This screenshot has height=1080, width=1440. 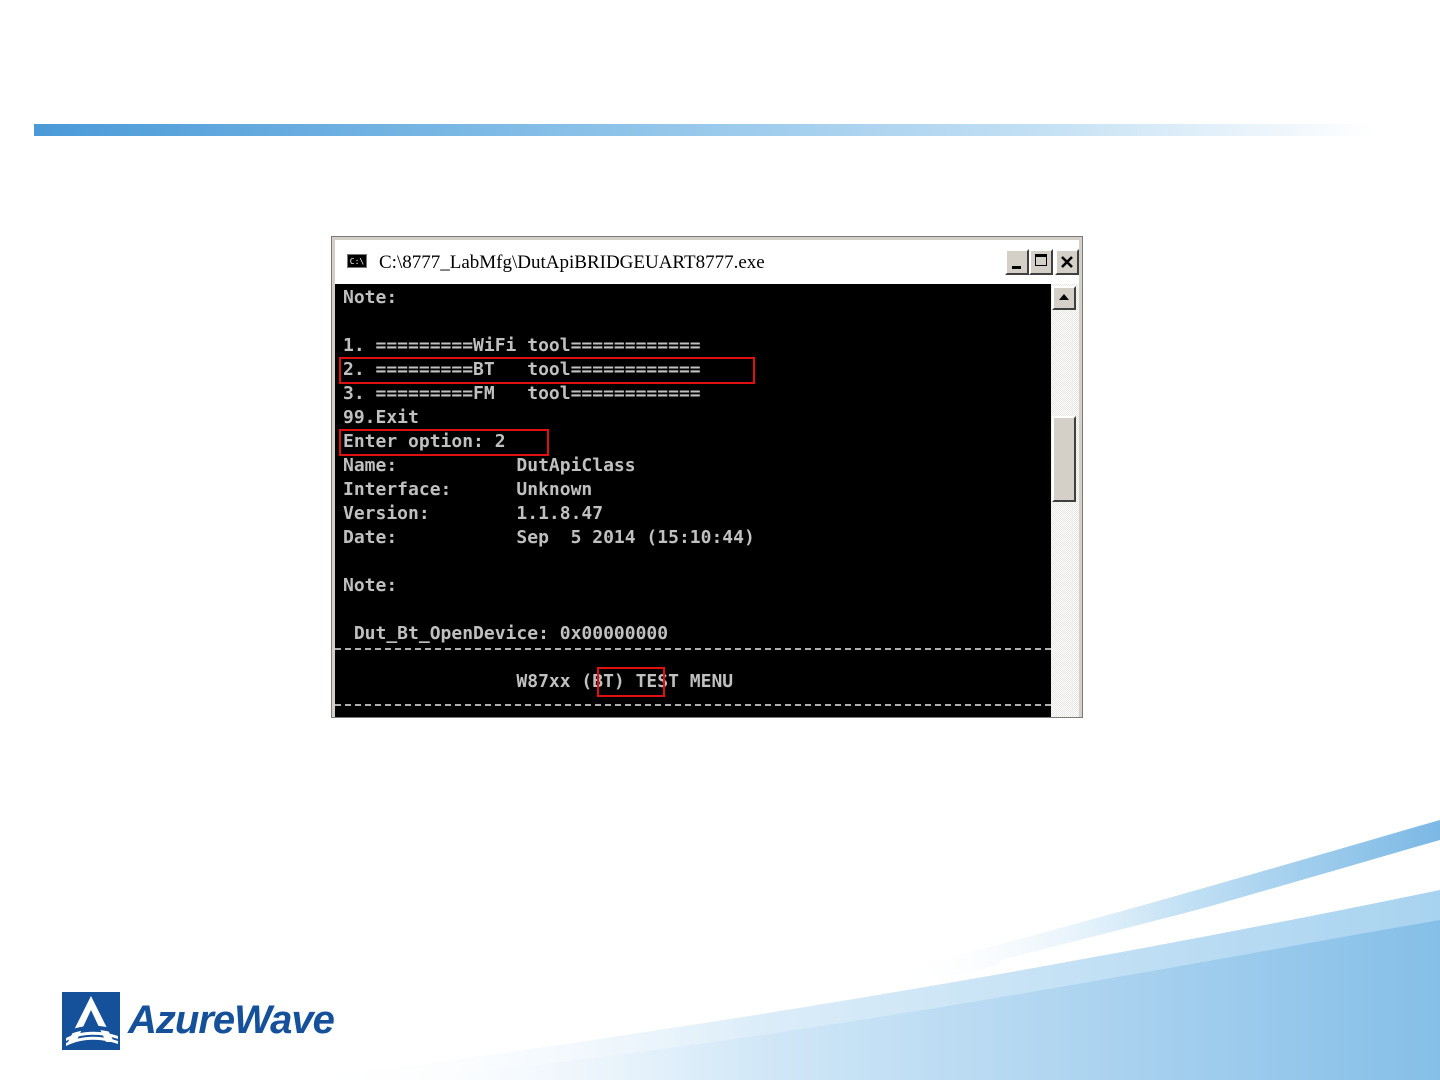 What do you see at coordinates (538, 681) in the screenshot?
I see `console-line: W87xx (BT) TEST MENU` at bounding box center [538, 681].